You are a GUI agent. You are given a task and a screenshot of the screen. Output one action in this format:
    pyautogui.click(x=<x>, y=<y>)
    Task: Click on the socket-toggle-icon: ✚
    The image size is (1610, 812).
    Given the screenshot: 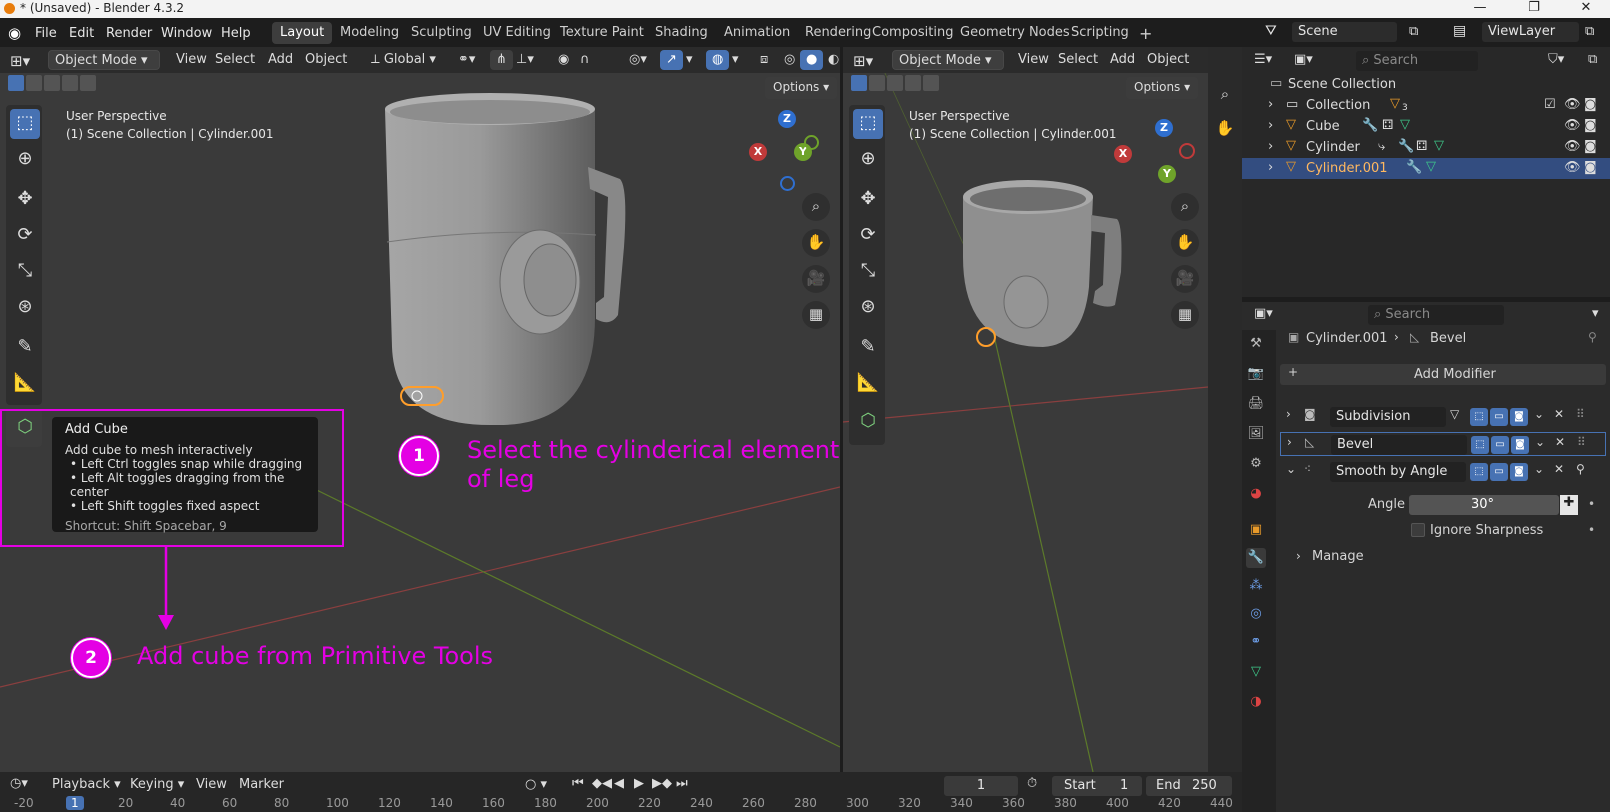 What is the action you would take?
    pyautogui.click(x=1569, y=505)
    